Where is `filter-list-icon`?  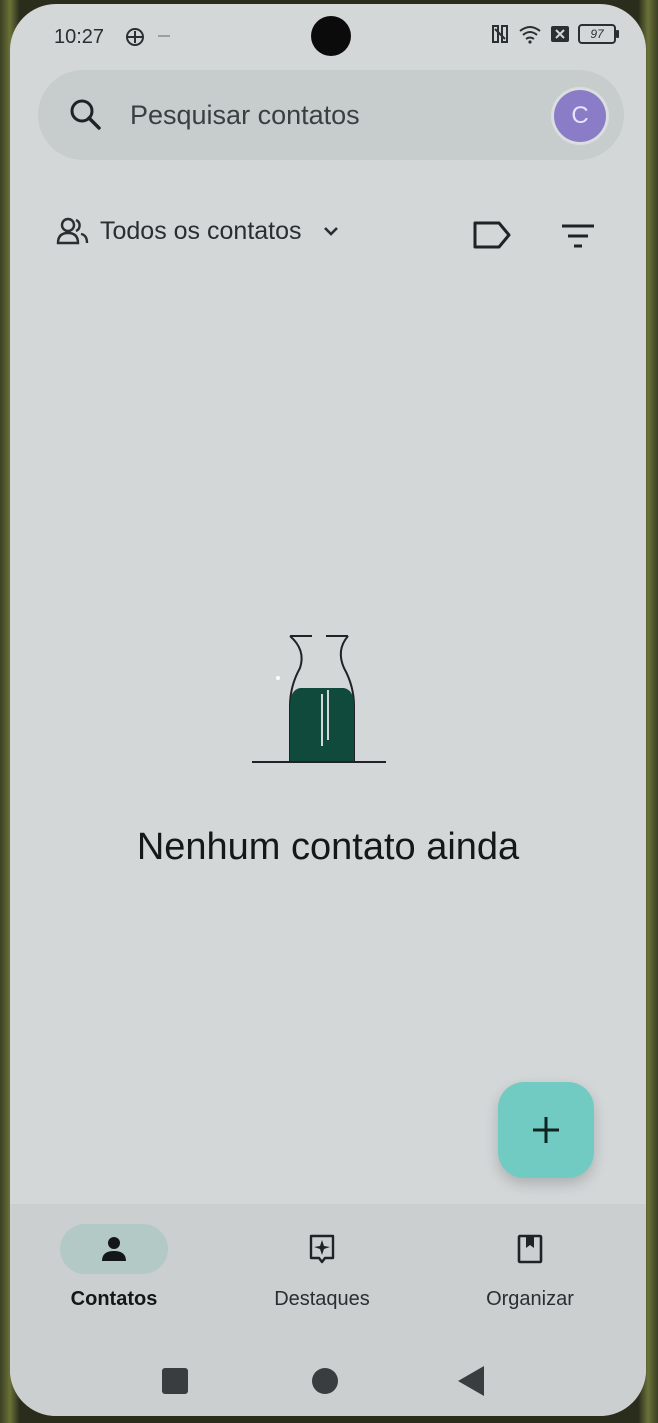 filter-list-icon is located at coordinates (578, 236).